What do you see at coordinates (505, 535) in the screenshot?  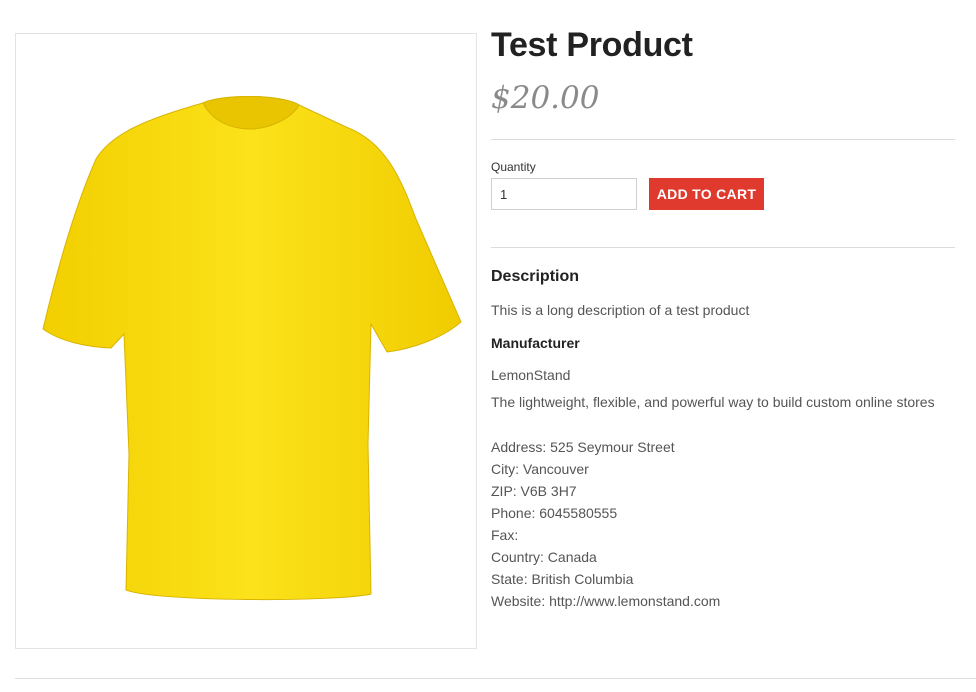 I see `manufacturer-fax: Fax:` at bounding box center [505, 535].